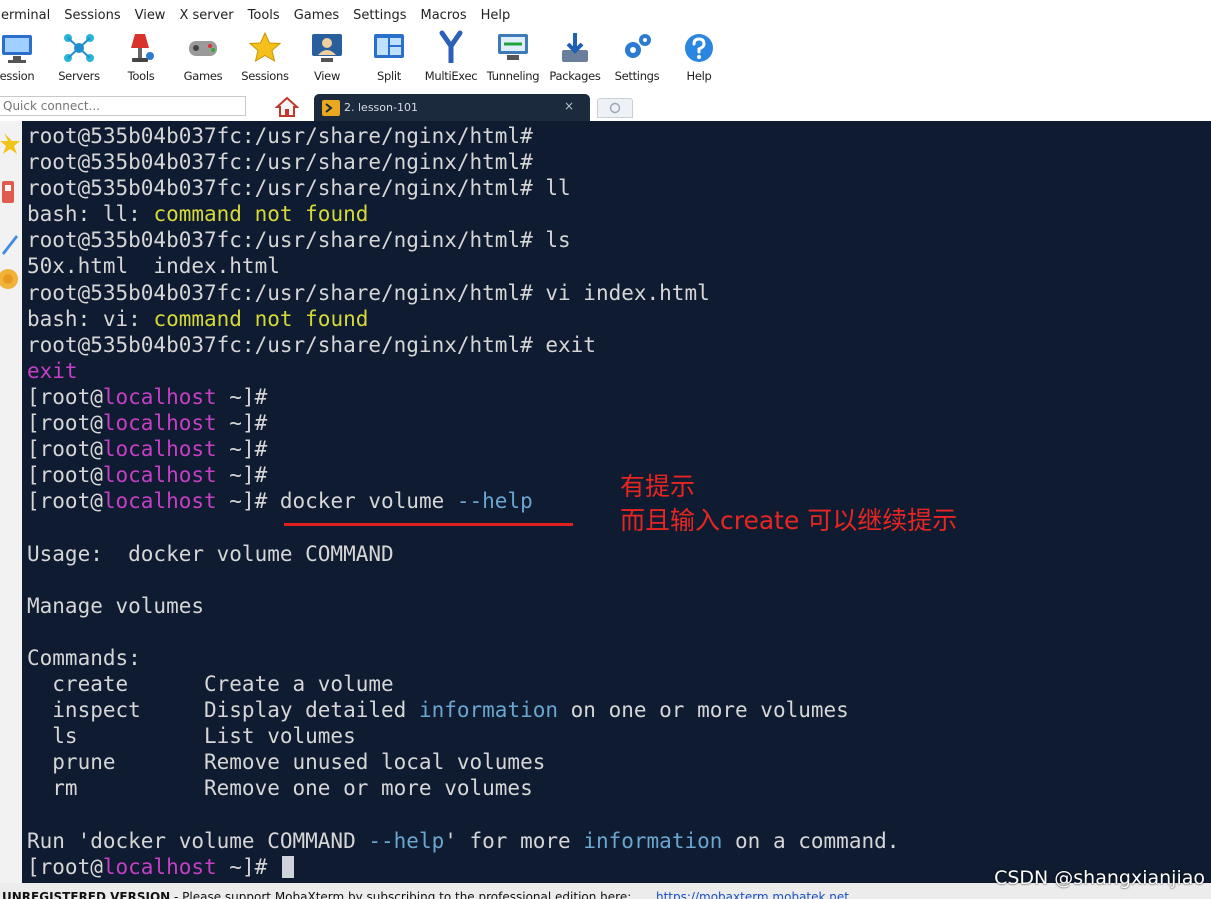 This screenshot has width=1211, height=899. I want to click on toolbar-button-help-question: Help, so click(699, 60).